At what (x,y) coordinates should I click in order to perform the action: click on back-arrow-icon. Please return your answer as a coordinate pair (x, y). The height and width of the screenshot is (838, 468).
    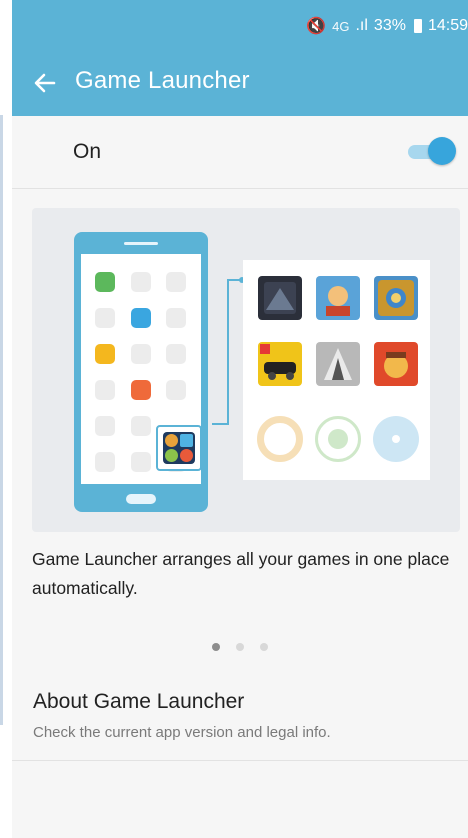
    Looking at the image, I should click on (45, 83).